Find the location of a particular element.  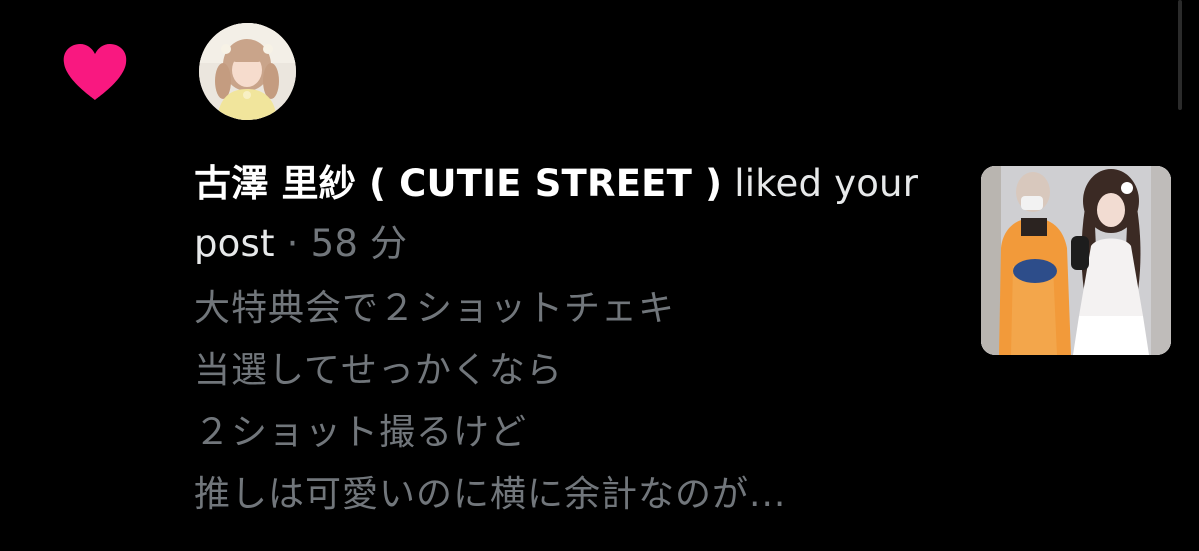

user-name-link: 古澤 里紗 ( CUTIE STREET ) is located at coordinates (458, 183).